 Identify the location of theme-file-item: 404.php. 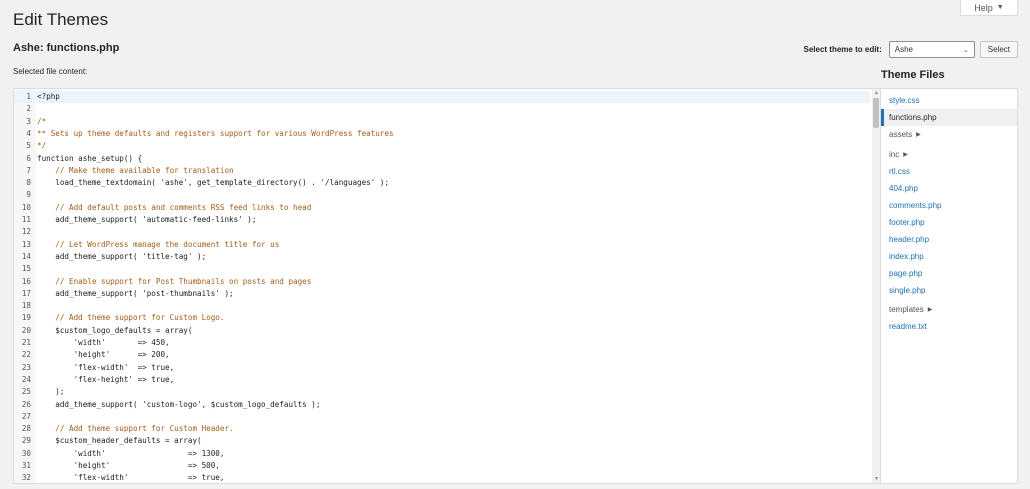
(949, 188).